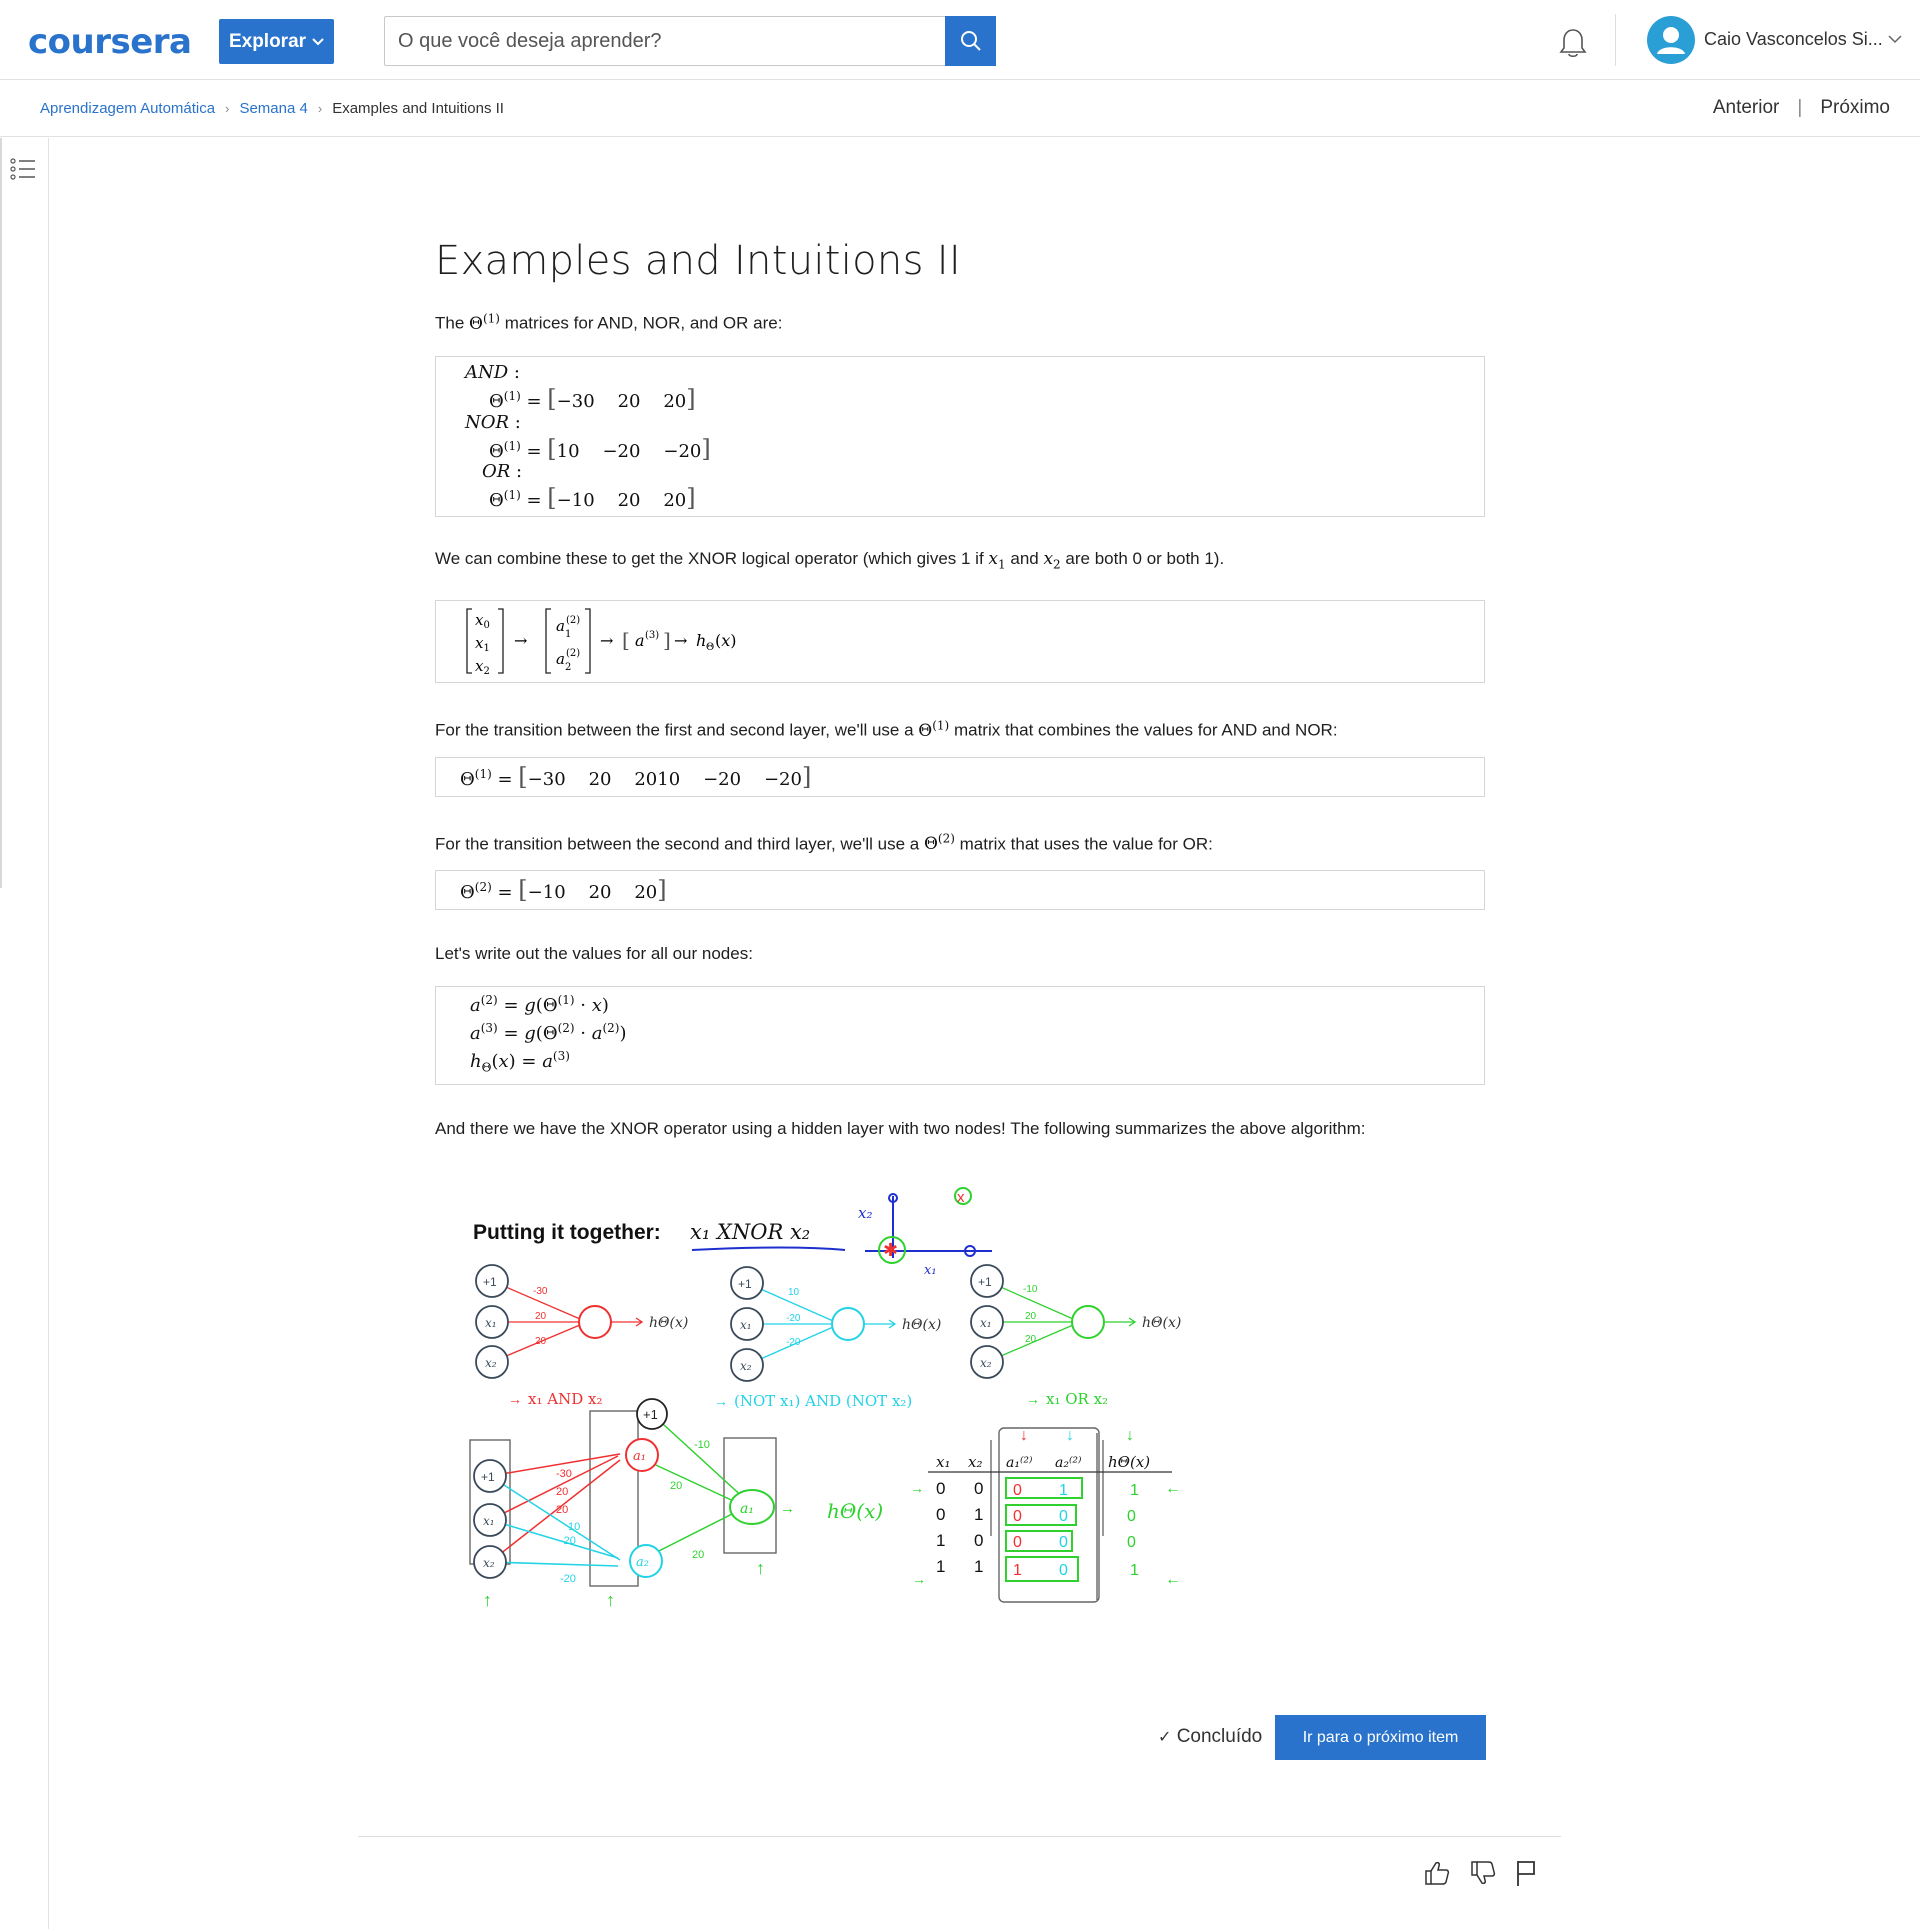  What do you see at coordinates (698, 261) in the screenshot?
I see `page-title: Examples and Intuitions II` at bounding box center [698, 261].